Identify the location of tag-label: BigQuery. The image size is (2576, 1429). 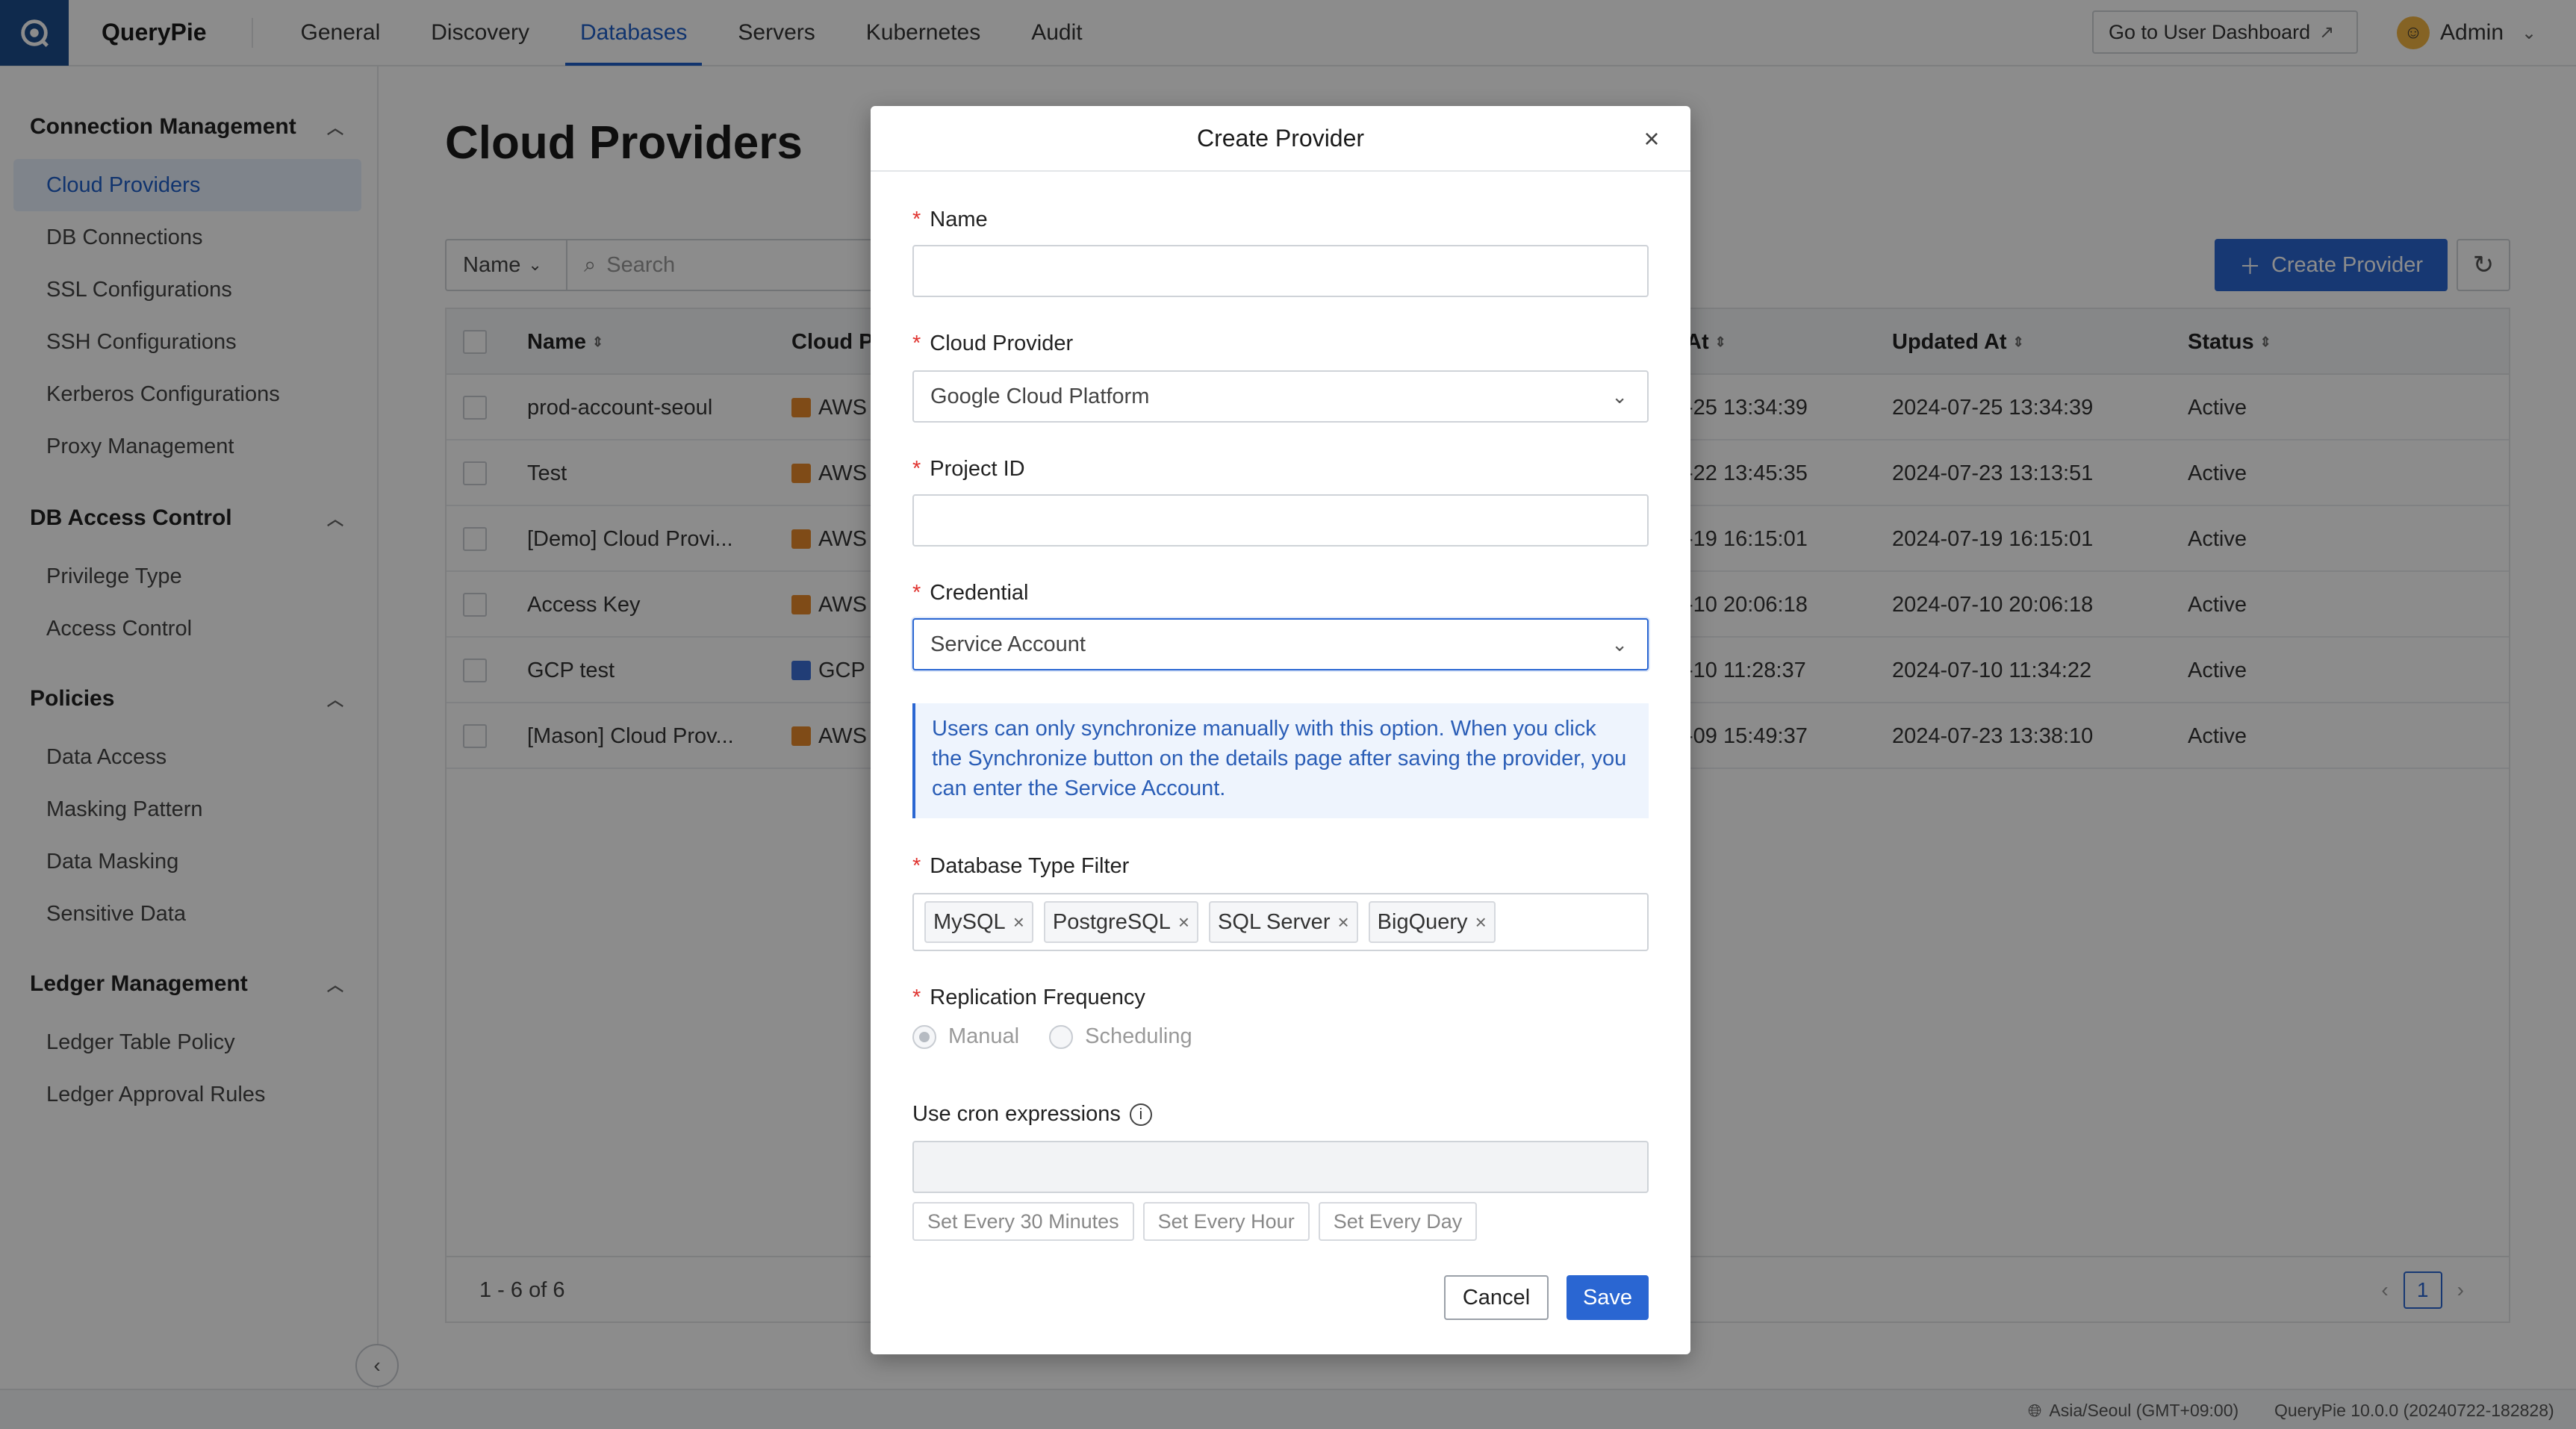
(1422, 921).